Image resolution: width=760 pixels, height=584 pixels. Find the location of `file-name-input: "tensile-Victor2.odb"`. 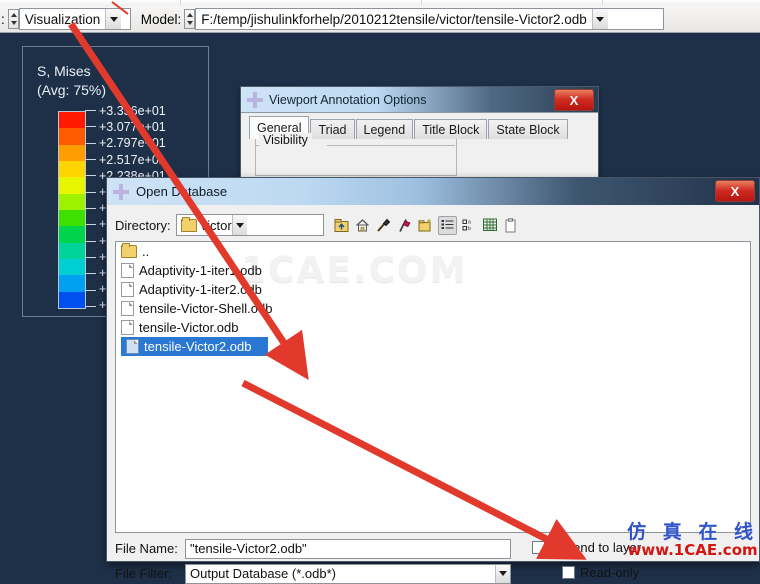

file-name-input: "tensile-Victor2.odb" is located at coordinates (348, 548).